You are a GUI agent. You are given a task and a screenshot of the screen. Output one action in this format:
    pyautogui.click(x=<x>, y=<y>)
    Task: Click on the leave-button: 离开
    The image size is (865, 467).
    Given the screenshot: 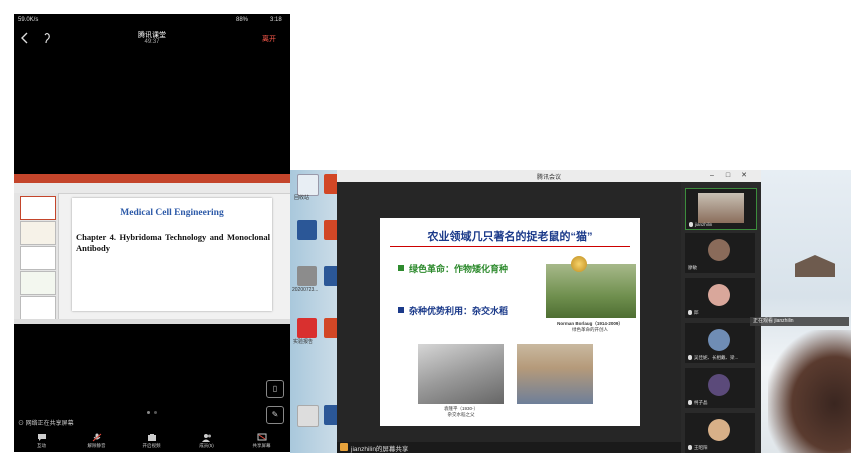 What is the action you would take?
    pyautogui.click(x=269, y=39)
    